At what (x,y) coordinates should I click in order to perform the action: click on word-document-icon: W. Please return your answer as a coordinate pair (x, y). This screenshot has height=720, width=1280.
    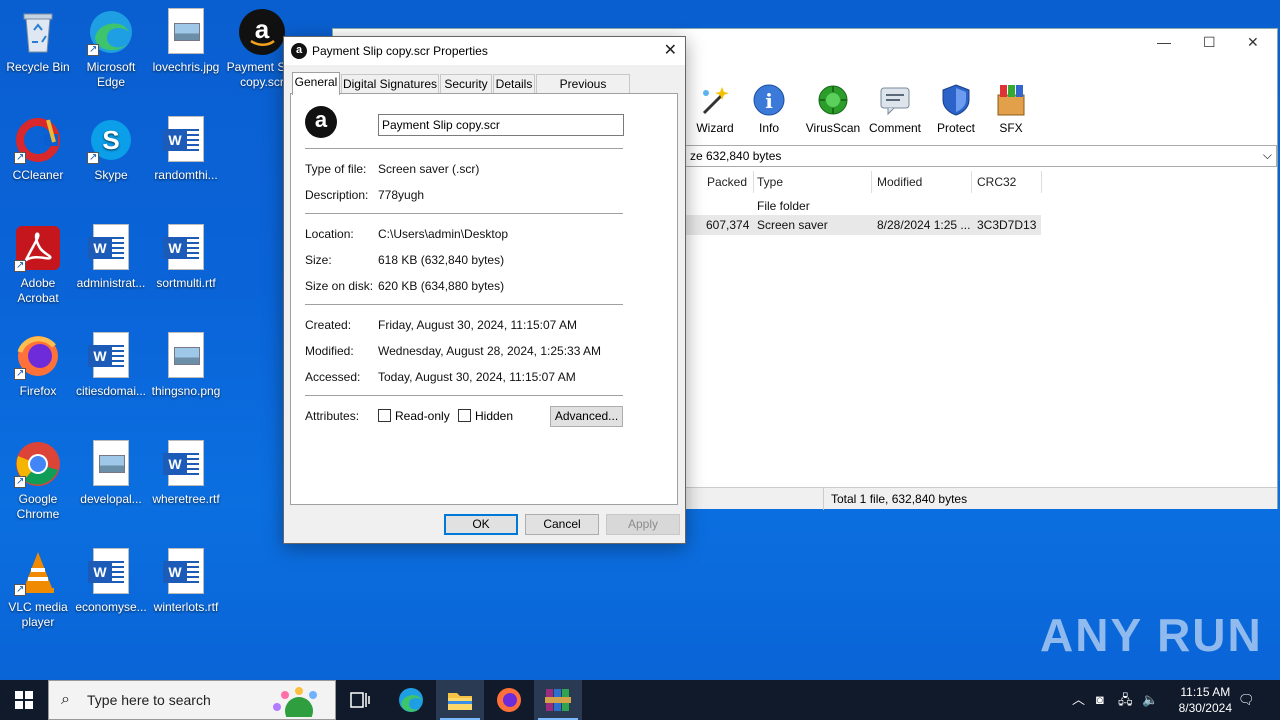
    Looking at the image, I should click on (186, 464).